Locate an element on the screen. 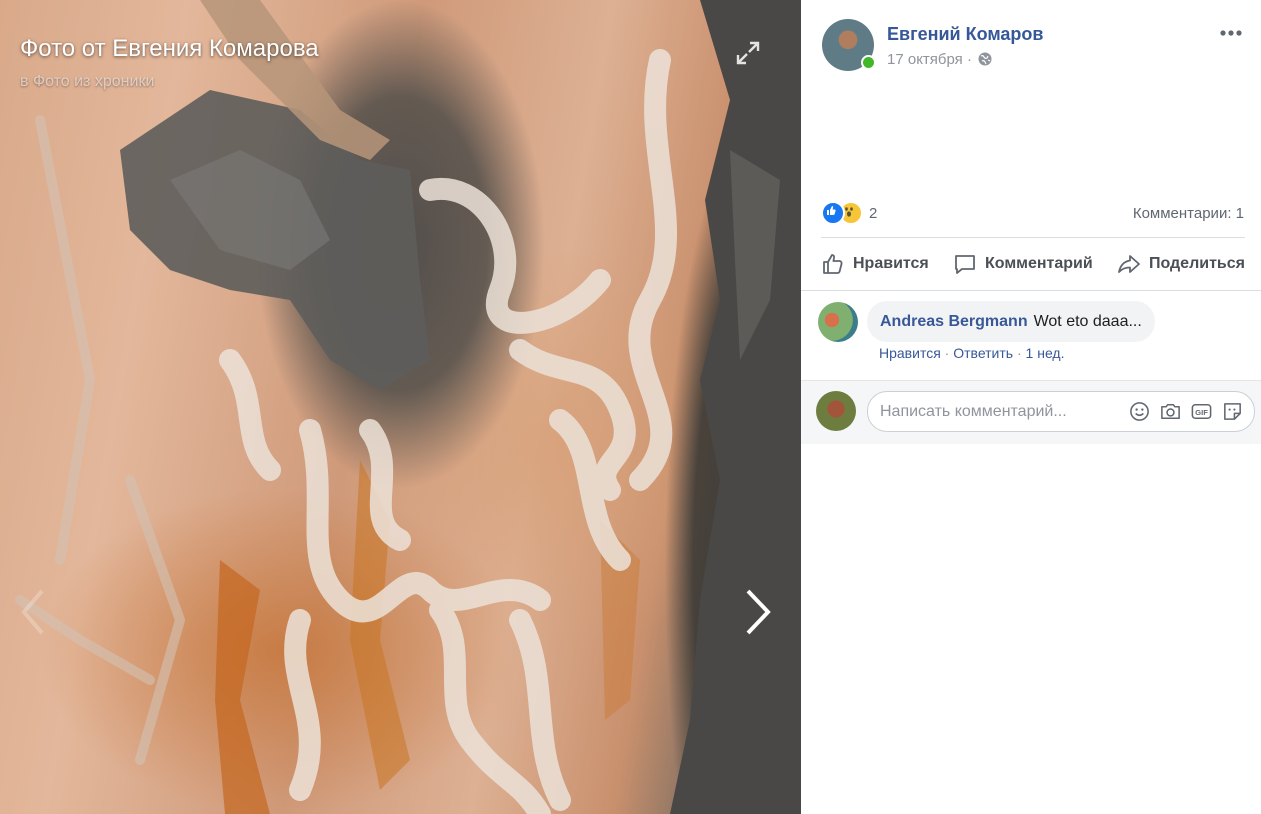 Image resolution: width=1261 pixels, height=814 pixels. post-actions: Нравится Комментарий Поделиться is located at coordinates (1033, 264).